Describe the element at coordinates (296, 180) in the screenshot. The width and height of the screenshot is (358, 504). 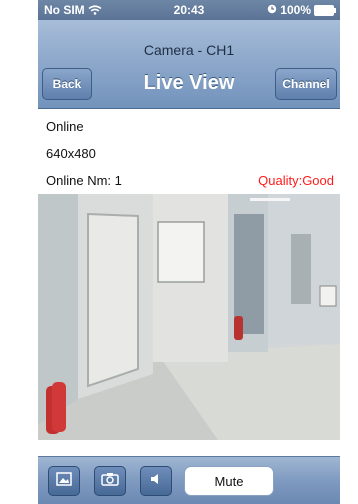
I see `quality-indicator: Quality:Good` at that location.